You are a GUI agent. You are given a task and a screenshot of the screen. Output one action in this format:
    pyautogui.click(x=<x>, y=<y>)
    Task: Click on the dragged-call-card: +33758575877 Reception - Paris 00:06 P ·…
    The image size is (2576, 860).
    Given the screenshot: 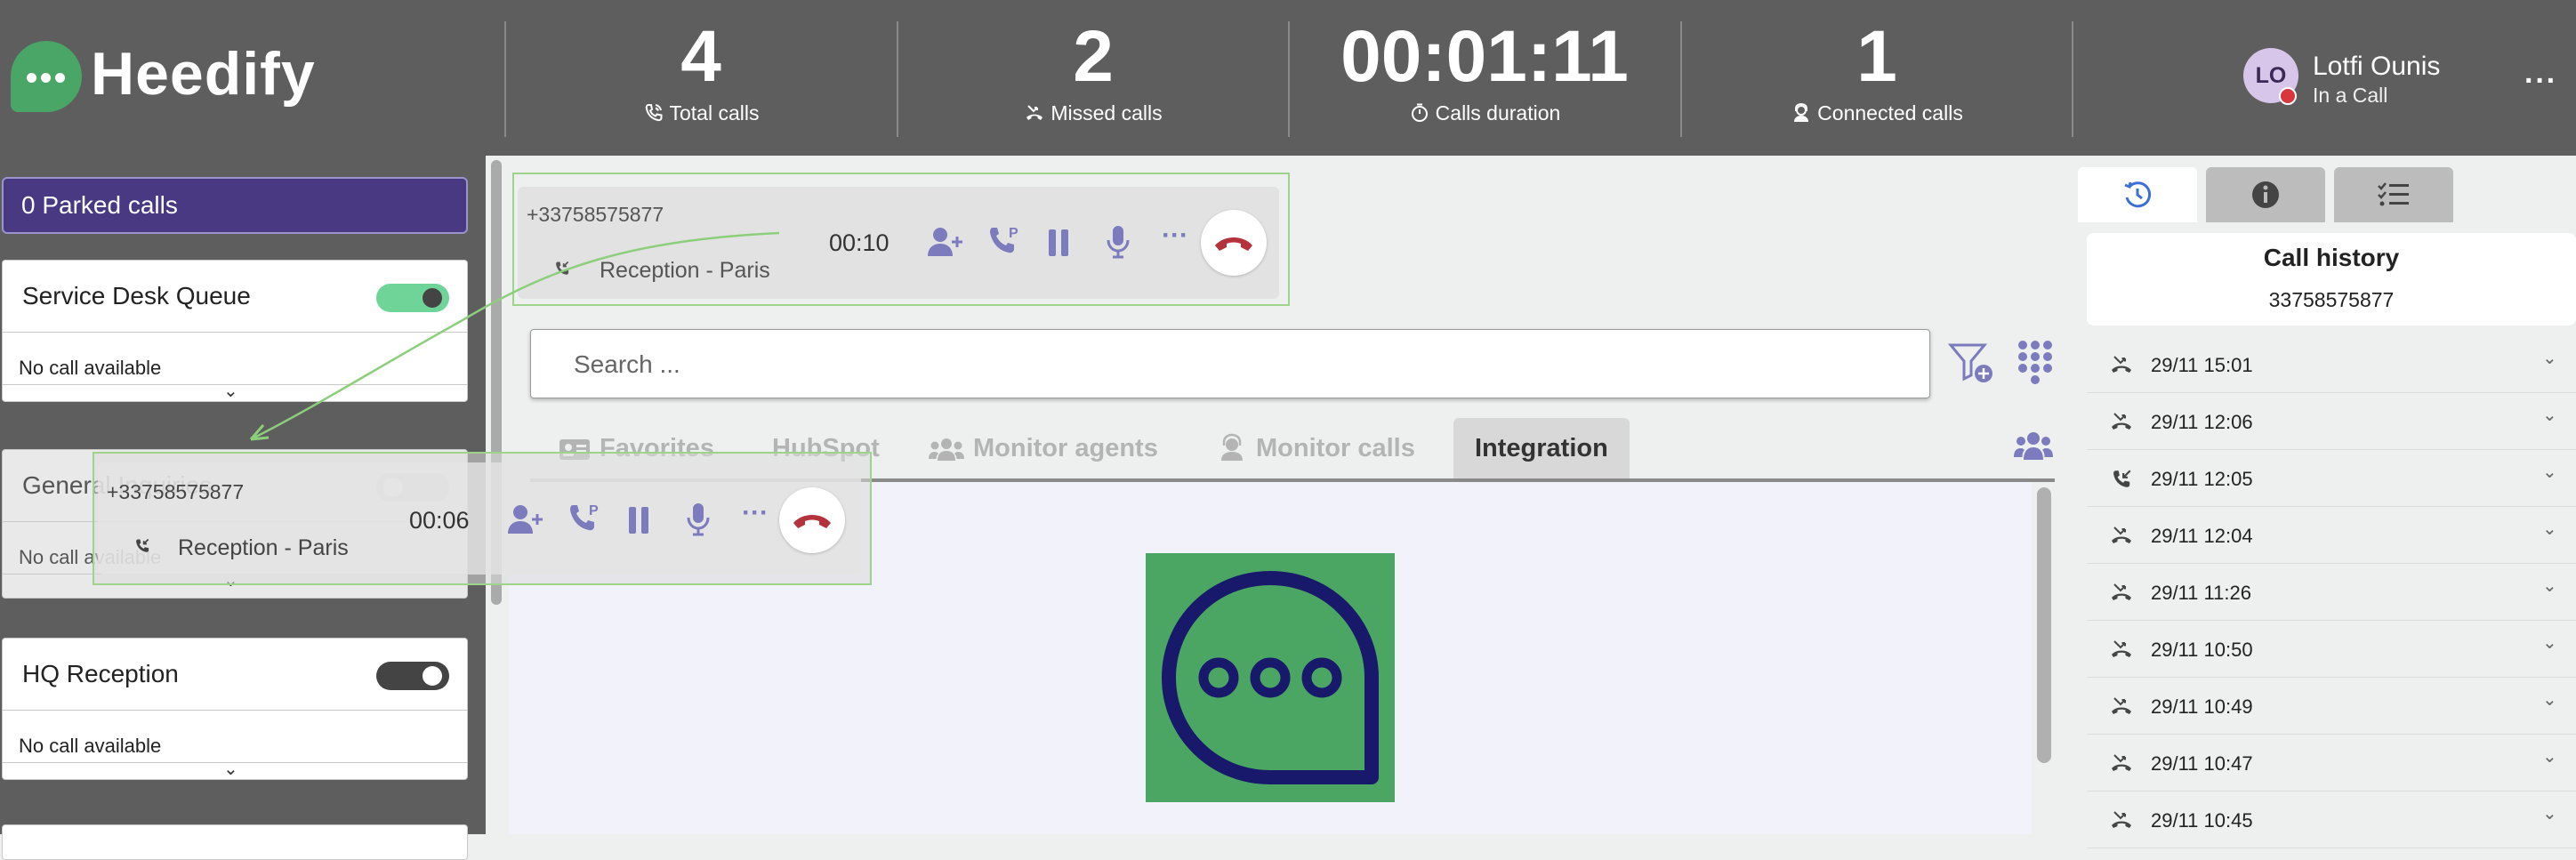 What is the action you would take?
    pyautogui.click(x=479, y=518)
    